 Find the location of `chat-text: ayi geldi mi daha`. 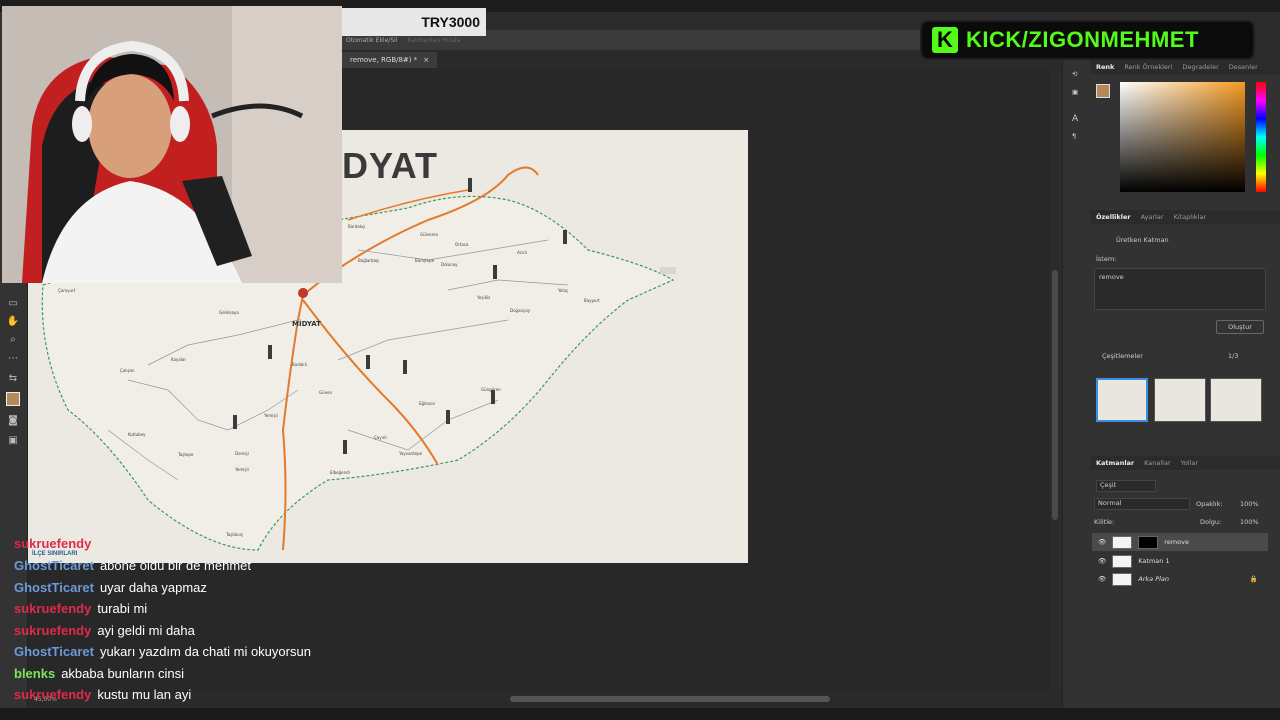

chat-text: ayi geldi mi daha is located at coordinates (146, 630).